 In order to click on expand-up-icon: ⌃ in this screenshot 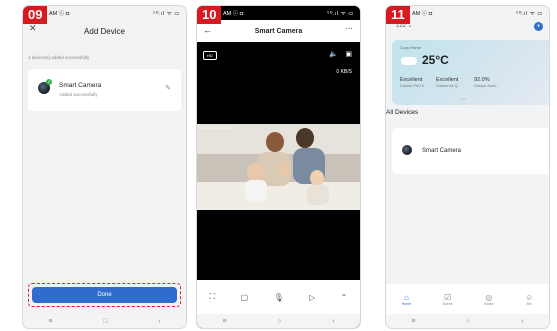, I will do `click(344, 297)`.